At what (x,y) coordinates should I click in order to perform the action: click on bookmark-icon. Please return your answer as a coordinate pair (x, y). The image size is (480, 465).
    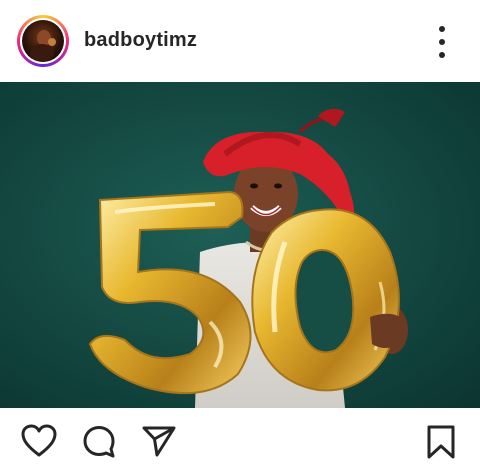
    Looking at the image, I should click on (441, 442).